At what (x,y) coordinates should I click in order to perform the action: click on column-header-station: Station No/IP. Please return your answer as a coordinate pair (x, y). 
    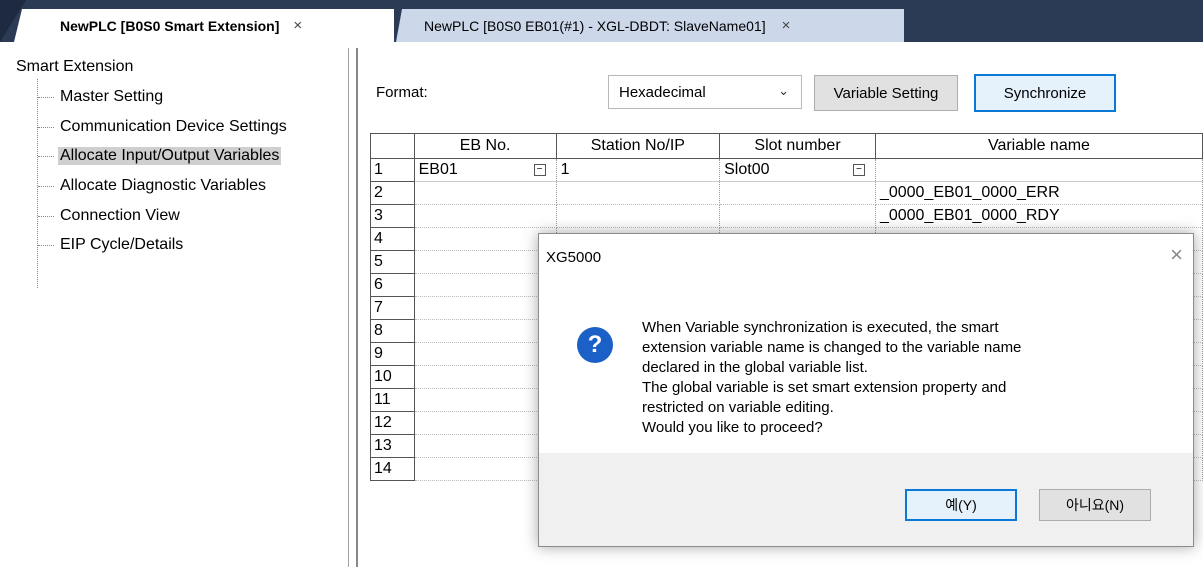
    Looking at the image, I should click on (638, 146).